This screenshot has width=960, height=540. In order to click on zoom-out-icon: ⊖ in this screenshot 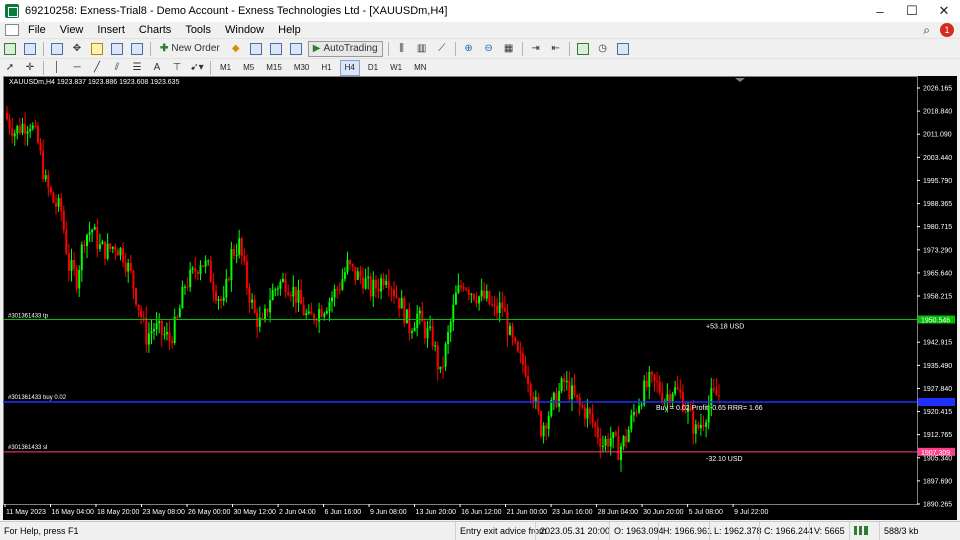, I will do `click(489, 49)`.